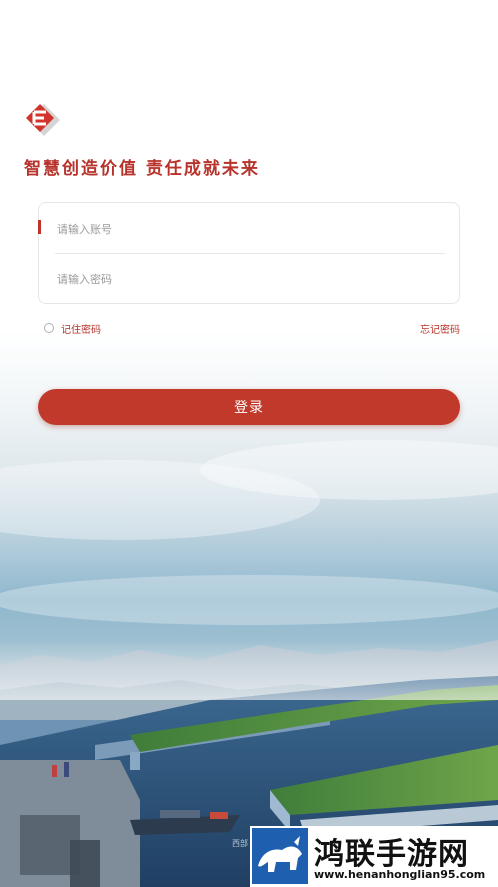 This screenshot has width=498, height=887. What do you see at coordinates (400, 874) in the screenshot?
I see `watermark-url: www.henanhonglian95.com` at bounding box center [400, 874].